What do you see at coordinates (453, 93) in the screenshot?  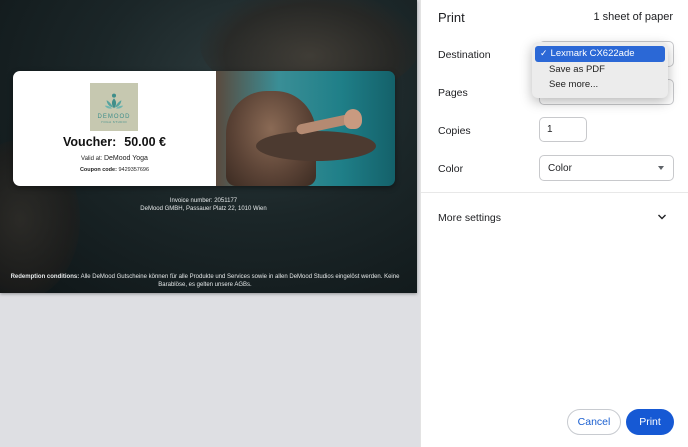 I see `pages-label: Pages` at bounding box center [453, 93].